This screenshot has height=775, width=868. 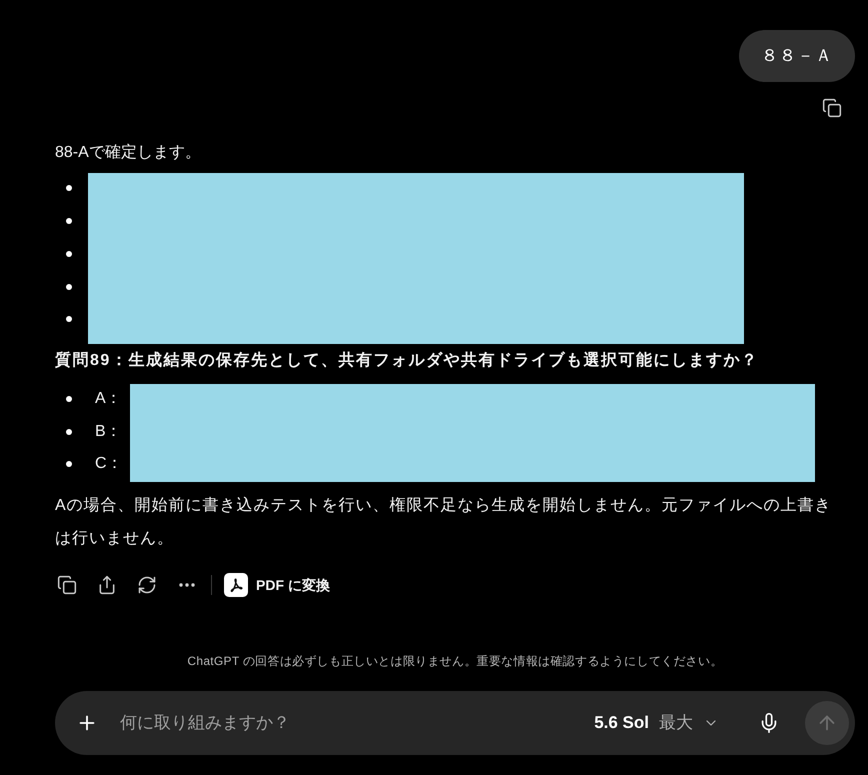 What do you see at coordinates (109, 399) in the screenshot?
I see `option-label: A：` at bounding box center [109, 399].